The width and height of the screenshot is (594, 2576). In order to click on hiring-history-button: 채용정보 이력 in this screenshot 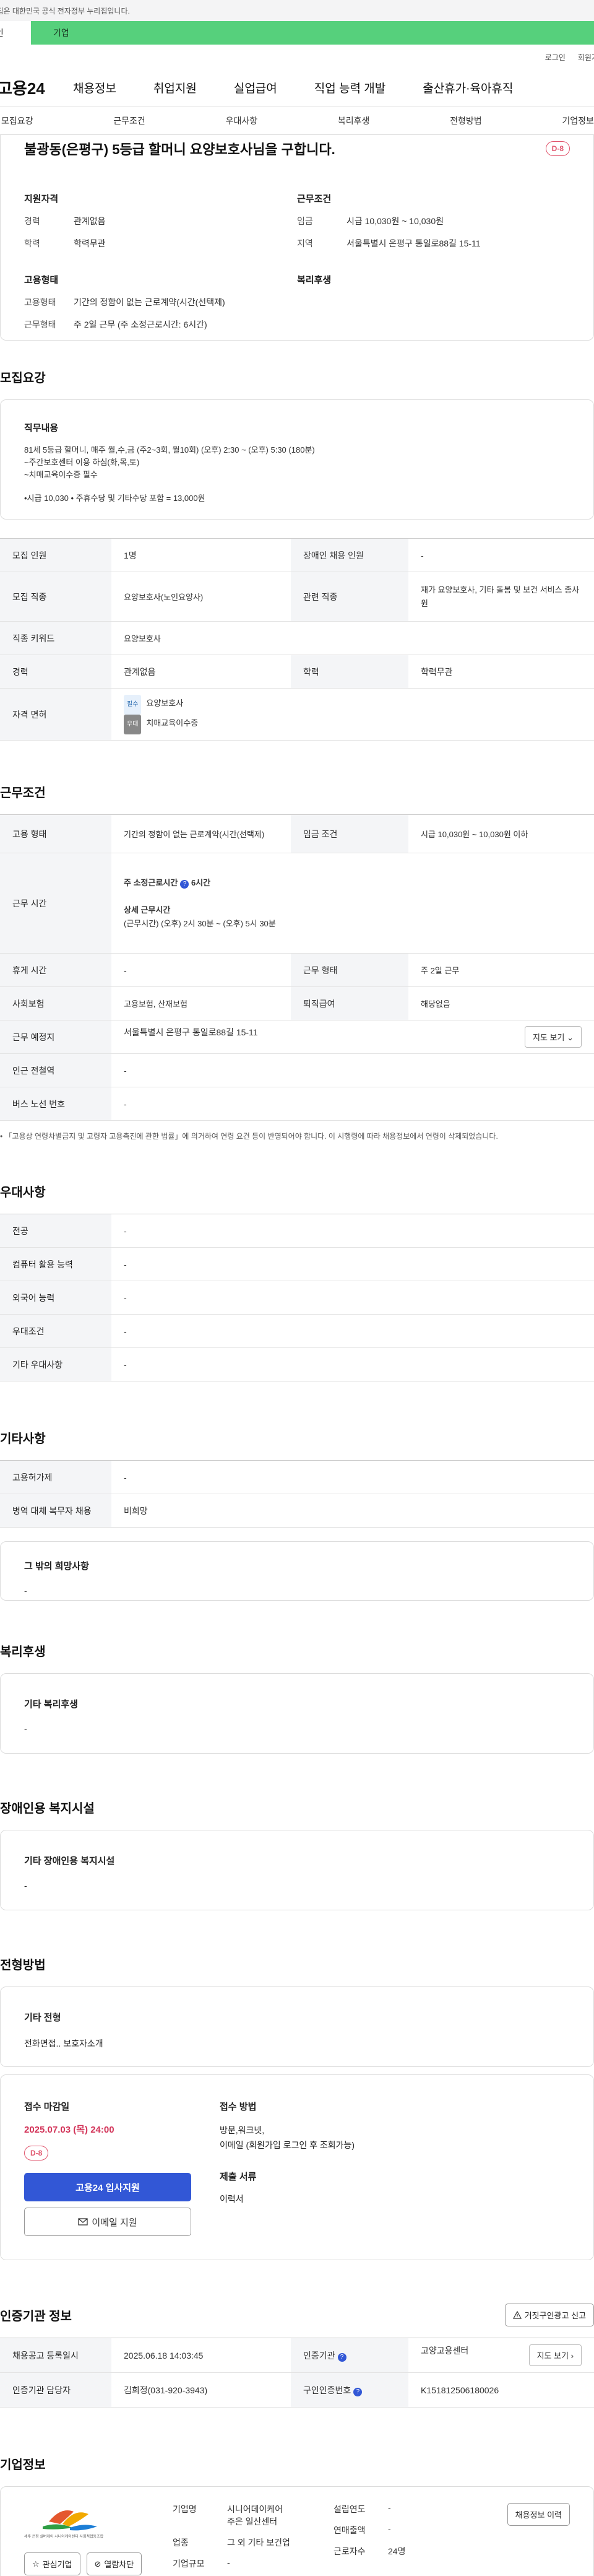, I will do `click(538, 2514)`.